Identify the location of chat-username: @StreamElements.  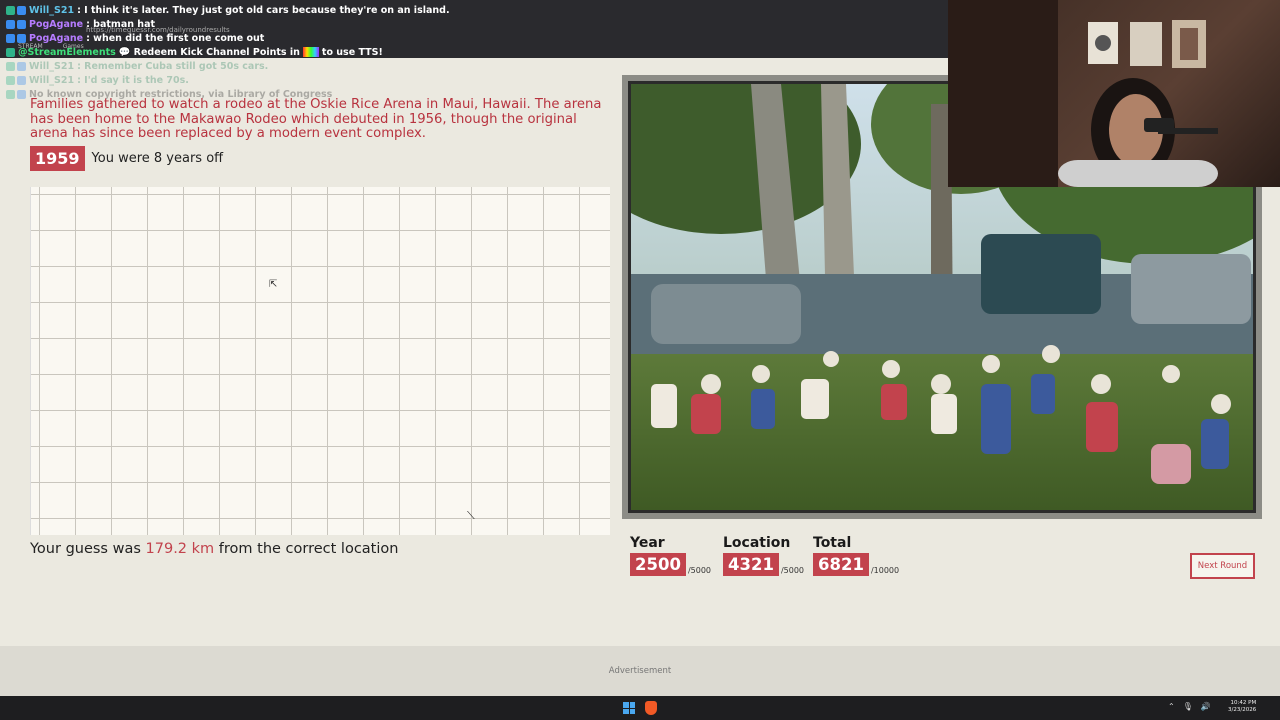
(67, 52).